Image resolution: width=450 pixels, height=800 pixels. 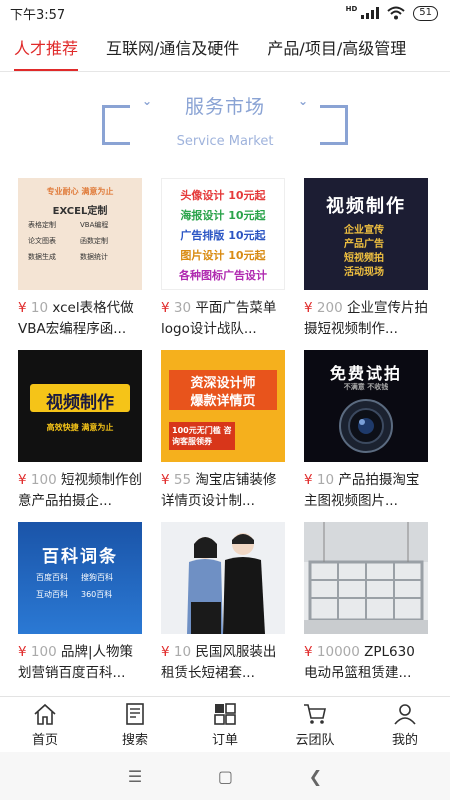 I want to click on service-market-banner: ⌄ ⌄ 服务市场 Service Market, so click(x=225, y=122).